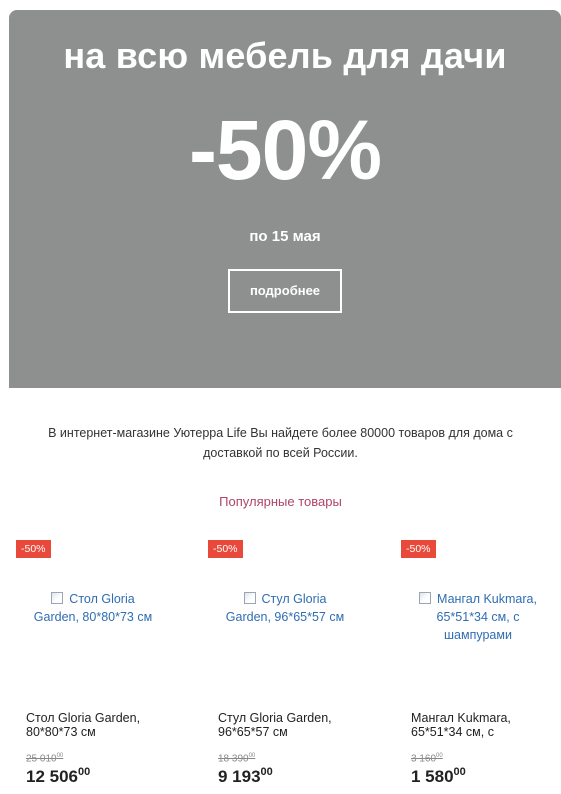 The width and height of the screenshot is (561, 794). I want to click on old-price: 3 16000, so click(427, 758).